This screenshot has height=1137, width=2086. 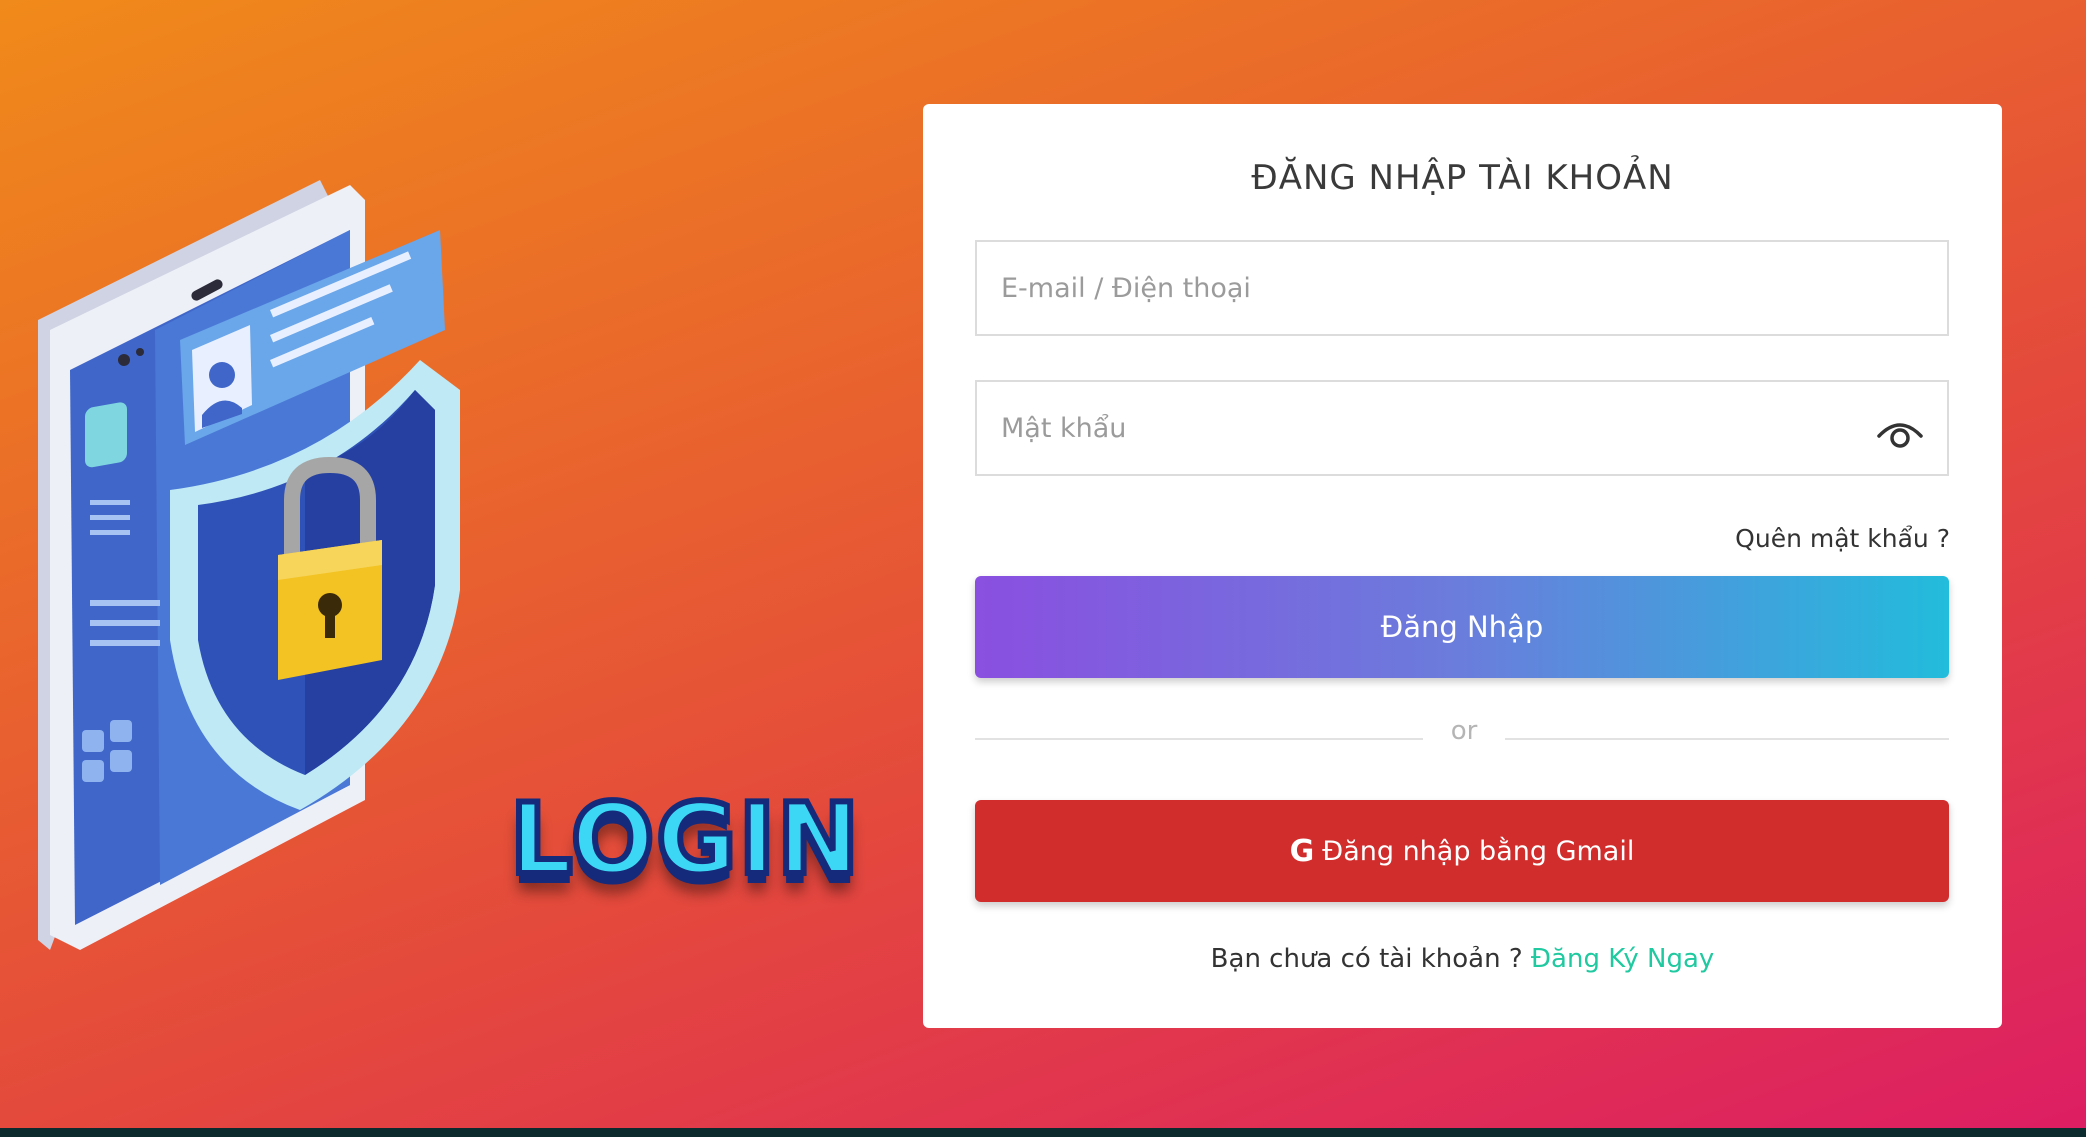 What do you see at coordinates (1900, 432) in the screenshot?
I see `eye-icon` at bounding box center [1900, 432].